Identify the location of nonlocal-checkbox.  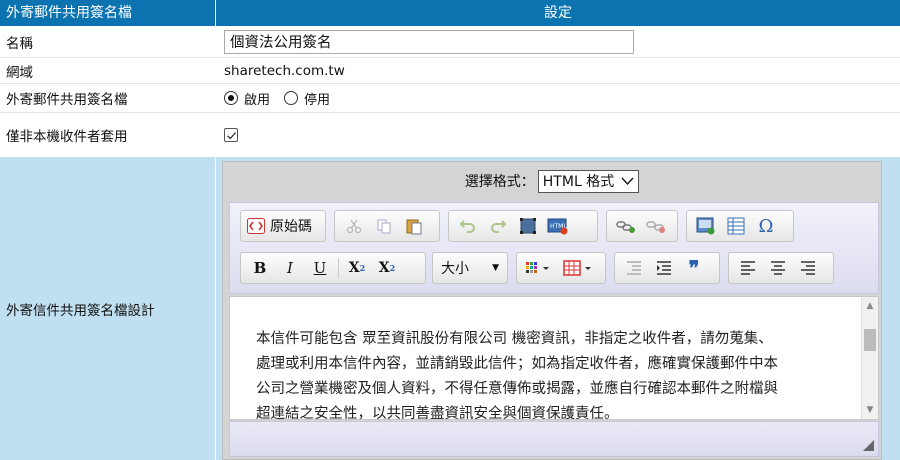
(231, 135).